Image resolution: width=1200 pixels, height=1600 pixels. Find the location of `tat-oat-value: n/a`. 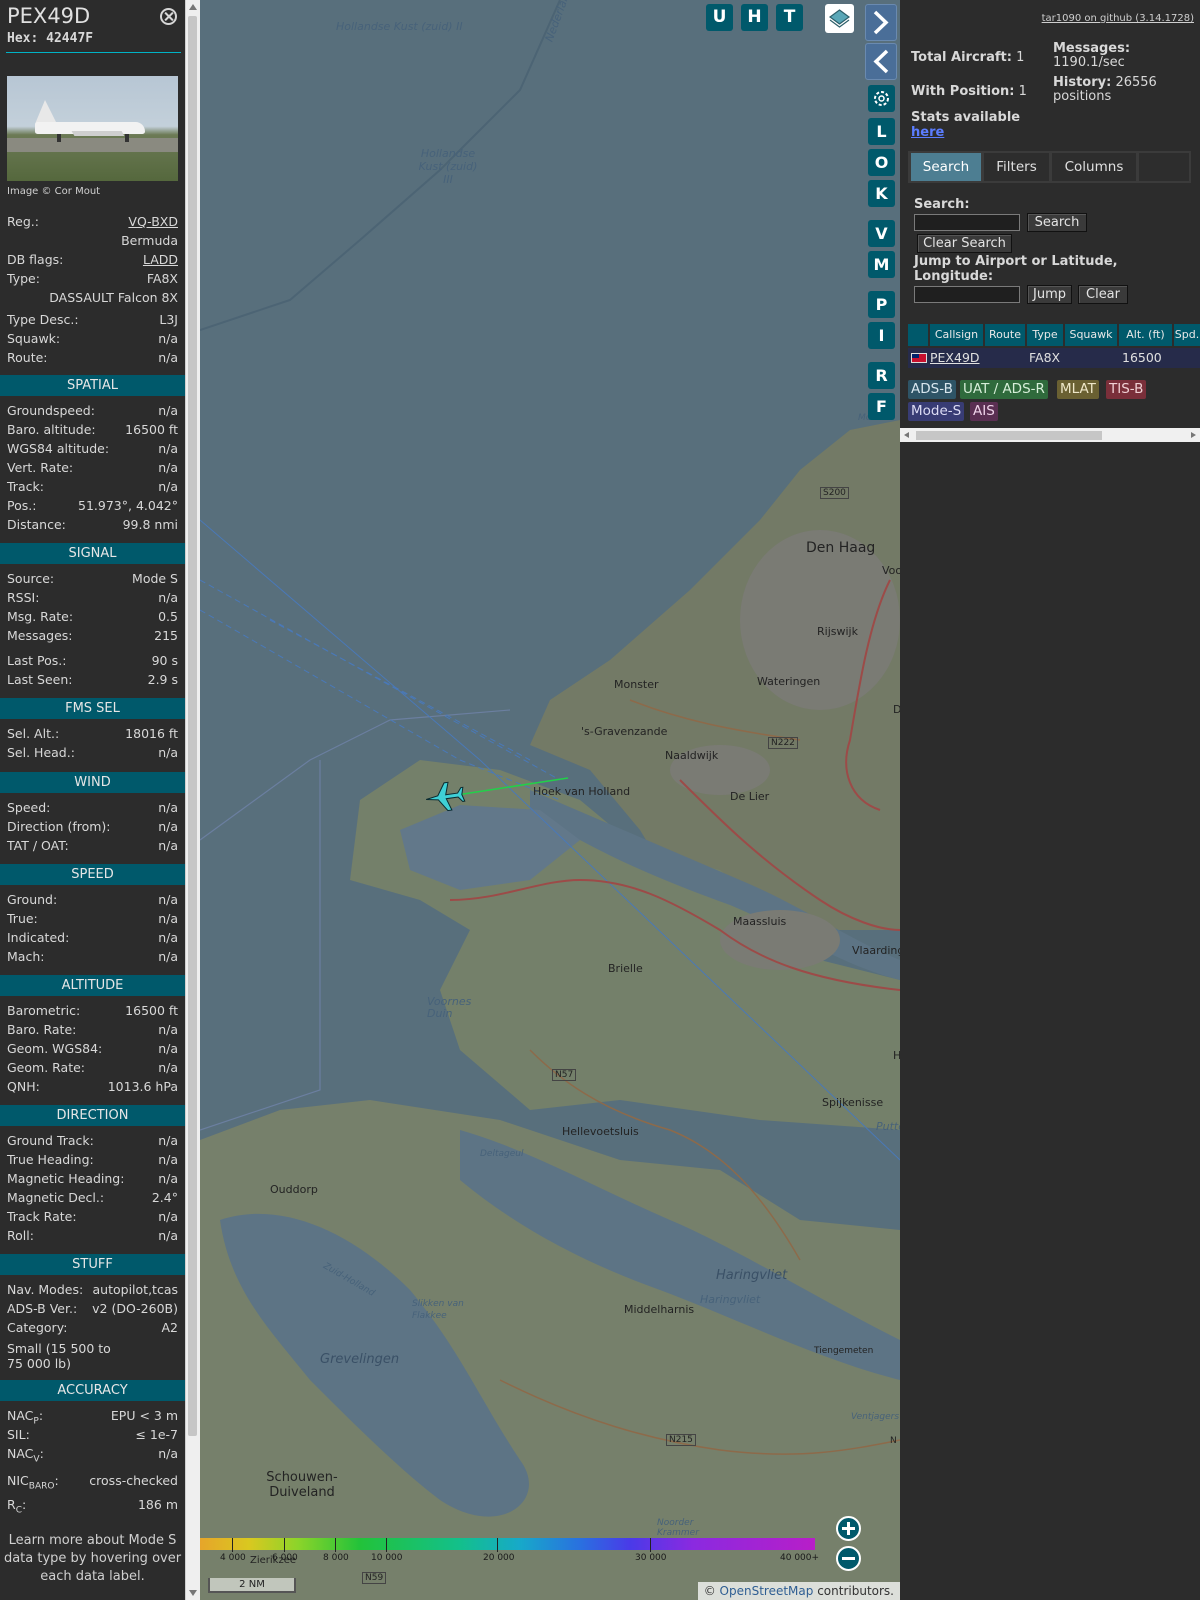

tat-oat-value: n/a is located at coordinates (168, 845).